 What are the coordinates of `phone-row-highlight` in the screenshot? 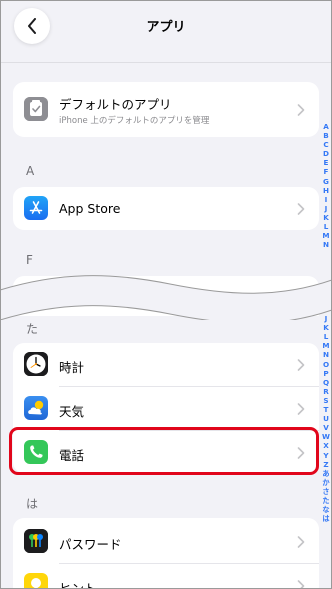 It's located at (164, 451).